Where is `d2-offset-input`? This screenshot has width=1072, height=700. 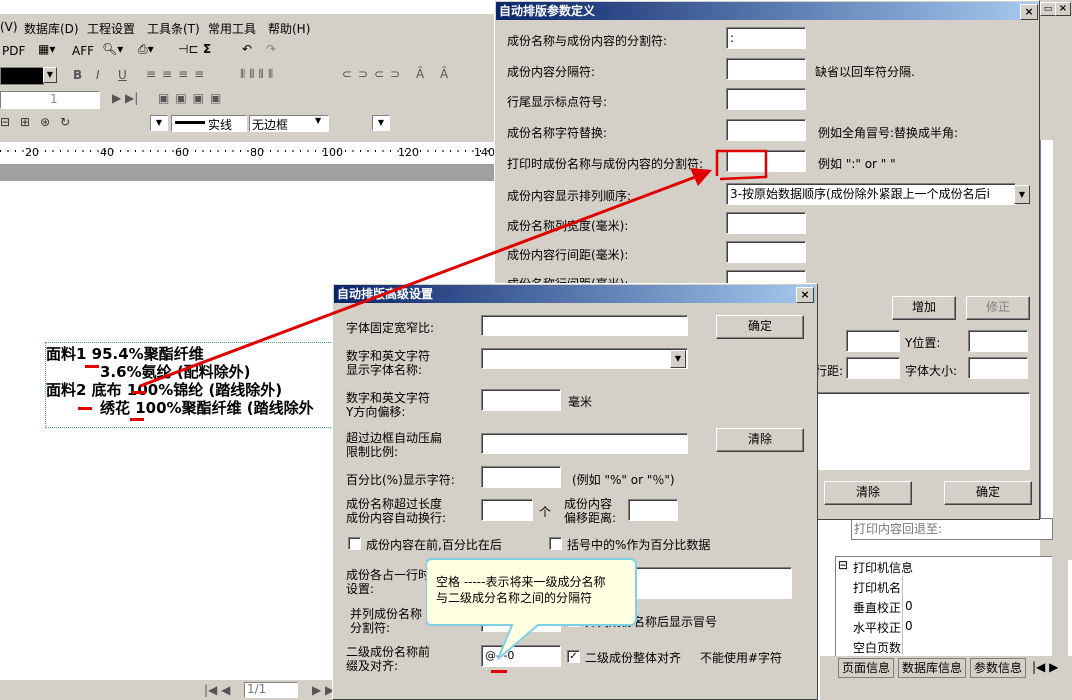 d2-offset-input is located at coordinates (653, 510).